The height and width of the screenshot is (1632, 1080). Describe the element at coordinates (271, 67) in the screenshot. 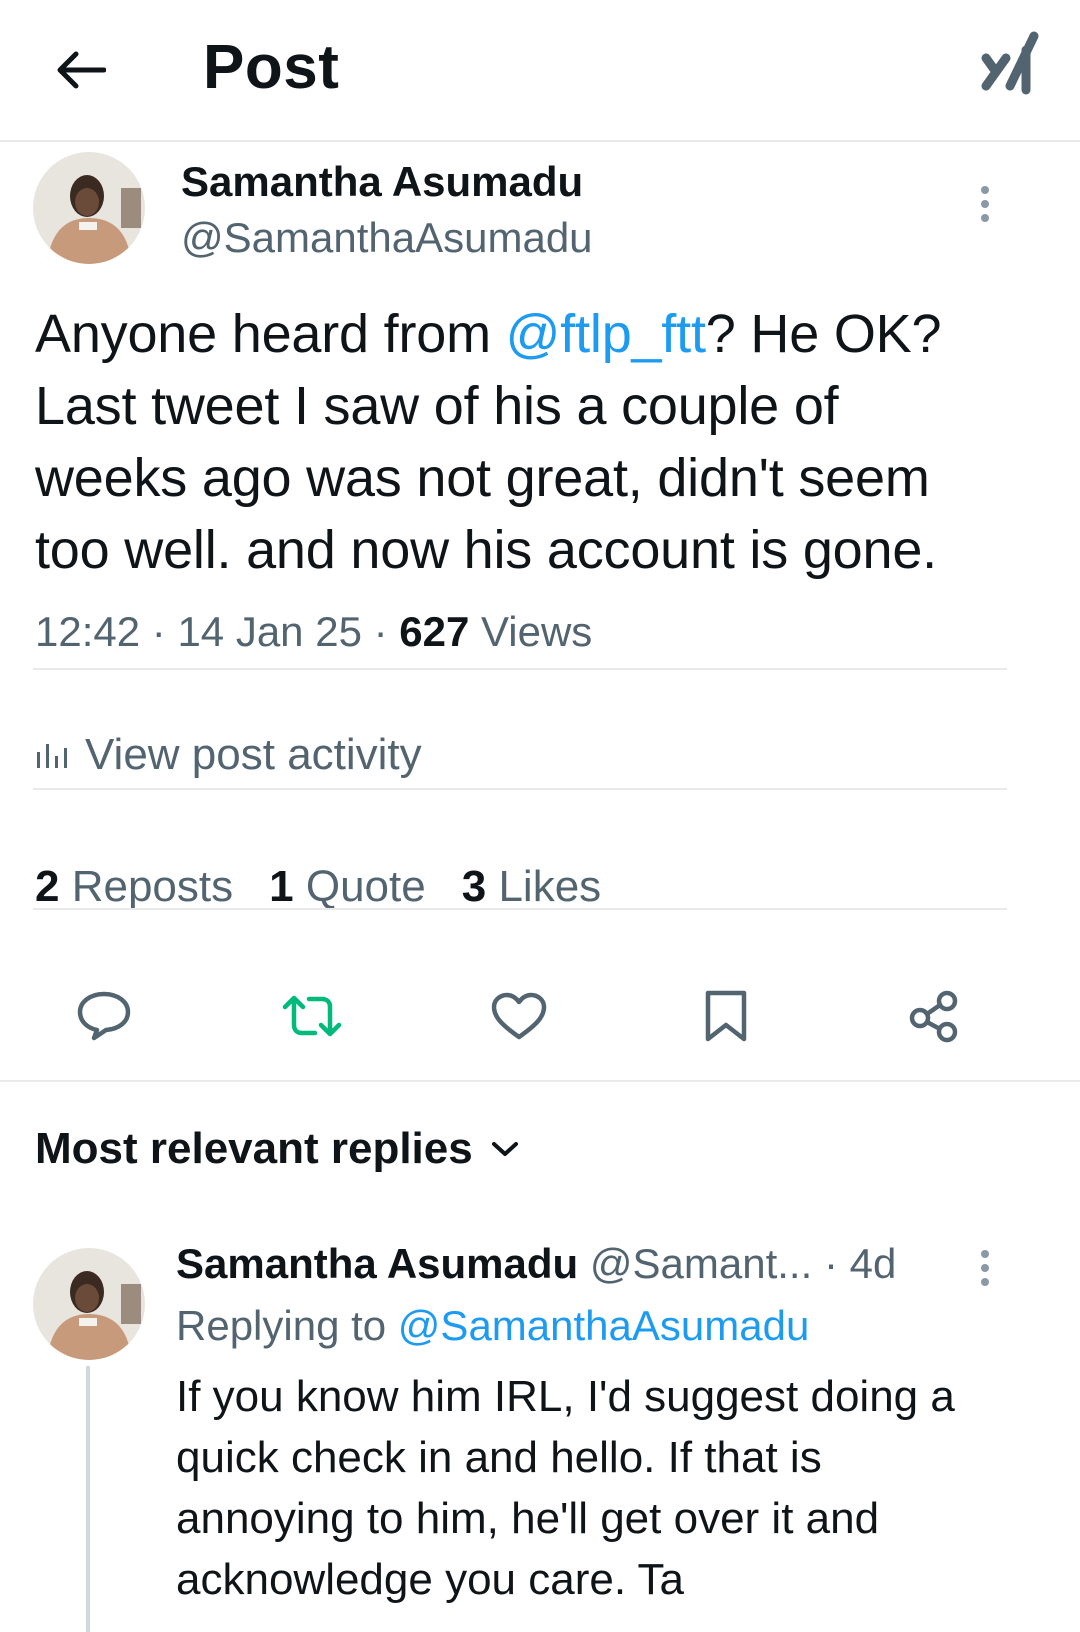

I see `page-title: Post` at that location.